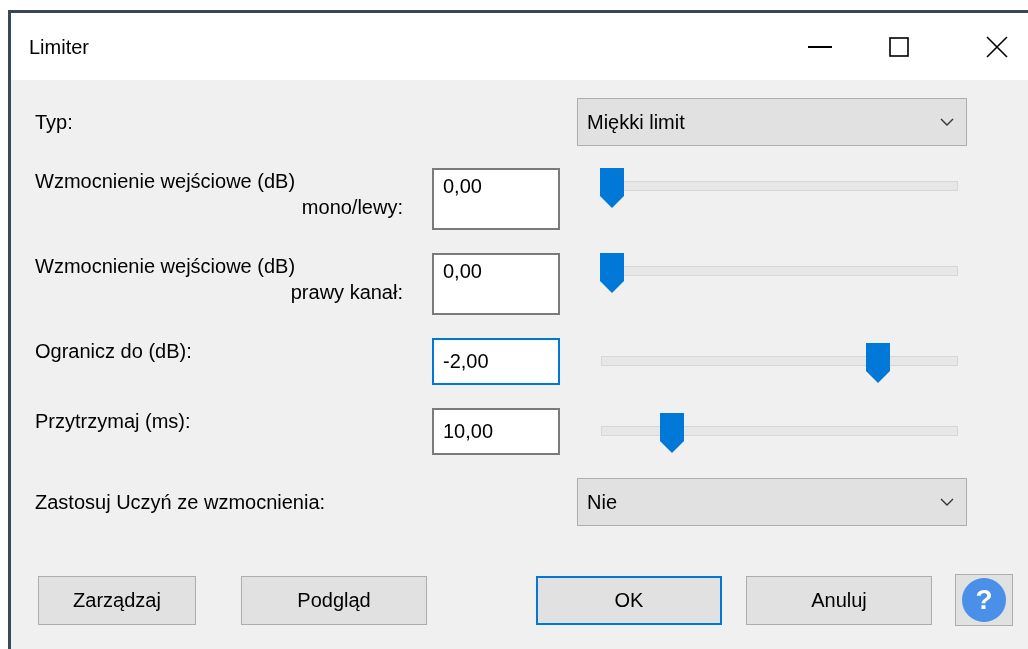 Image resolution: width=1028 pixels, height=649 pixels. What do you see at coordinates (839, 600) in the screenshot?
I see `dialog-button: Anuluj` at bounding box center [839, 600].